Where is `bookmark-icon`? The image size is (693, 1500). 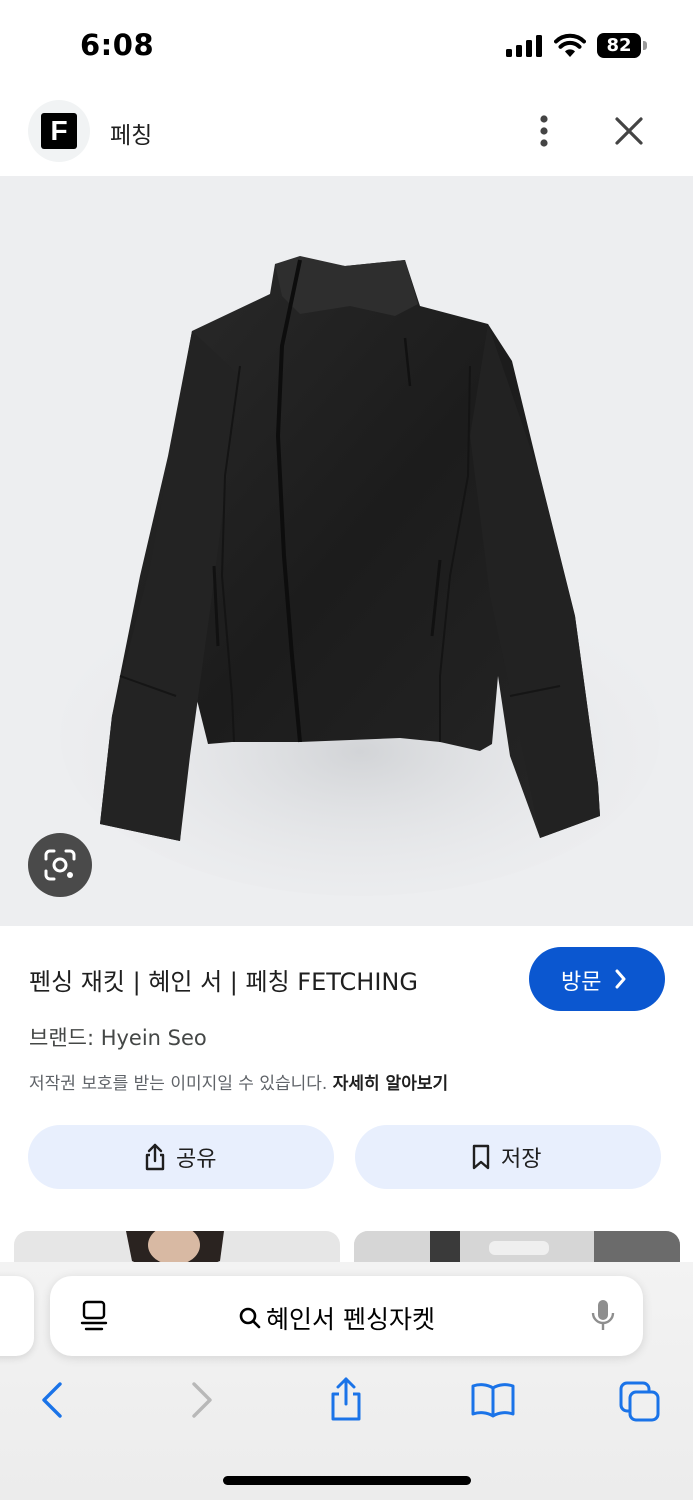 bookmark-icon is located at coordinates (481, 1157).